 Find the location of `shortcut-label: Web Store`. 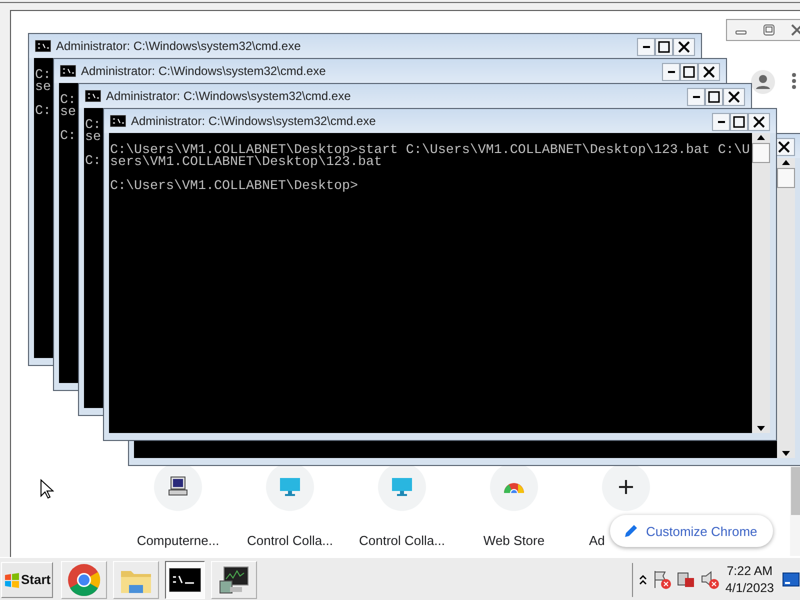

shortcut-label: Web Store is located at coordinates (514, 540).